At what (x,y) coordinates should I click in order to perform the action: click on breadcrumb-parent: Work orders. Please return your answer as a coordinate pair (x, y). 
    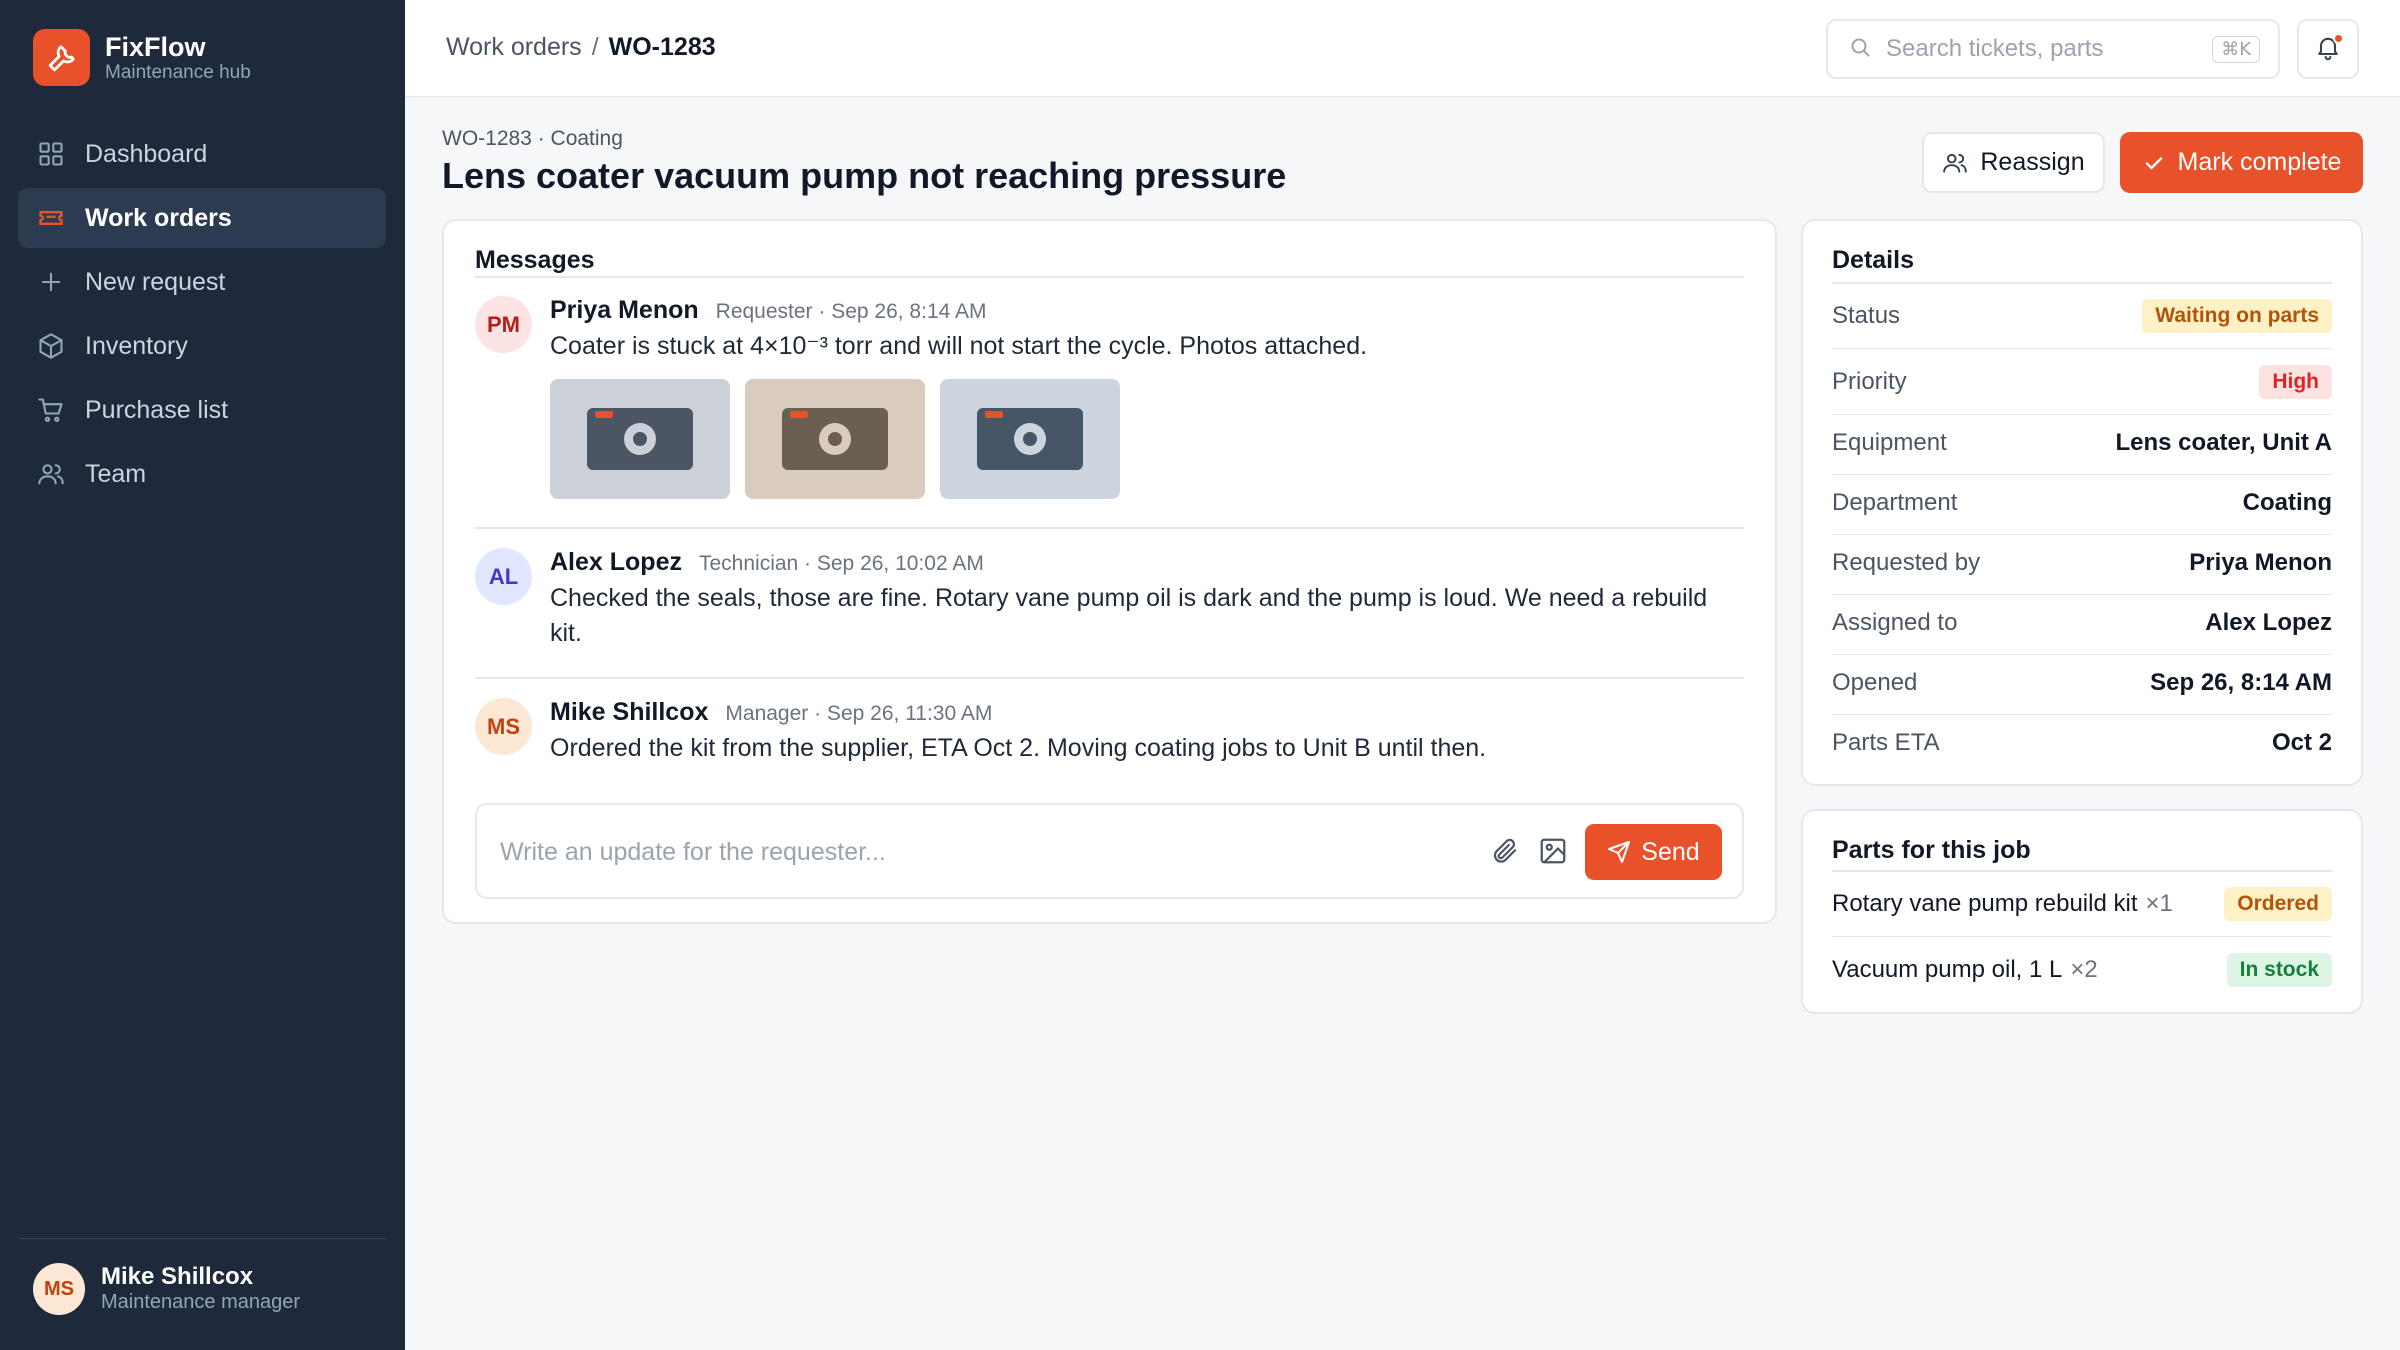
    Looking at the image, I should click on (514, 47).